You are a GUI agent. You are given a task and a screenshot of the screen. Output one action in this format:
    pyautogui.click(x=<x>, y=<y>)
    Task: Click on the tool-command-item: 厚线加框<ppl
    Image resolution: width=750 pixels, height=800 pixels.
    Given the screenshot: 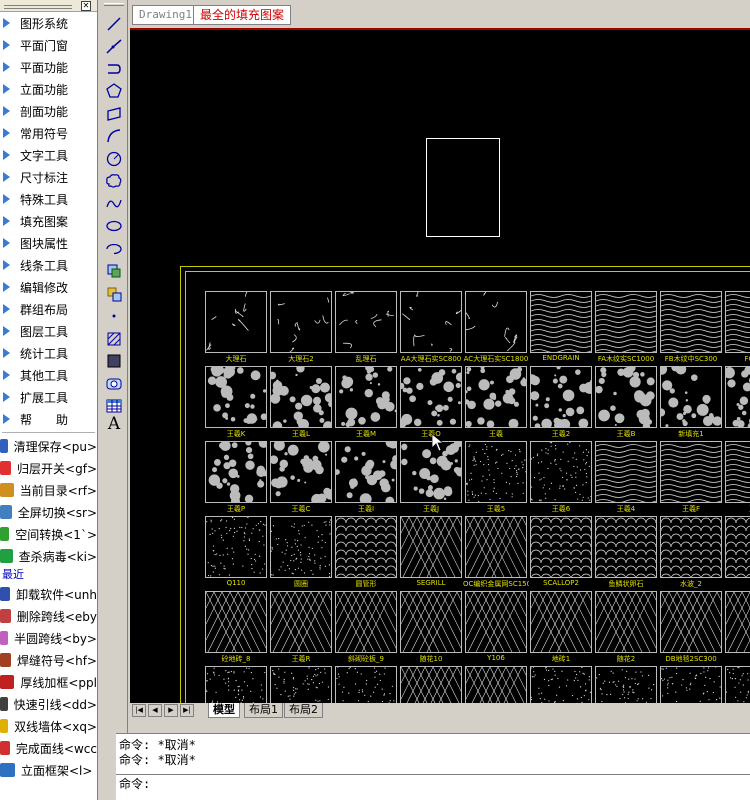 What is the action you would take?
    pyautogui.click(x=48, y=682)
    